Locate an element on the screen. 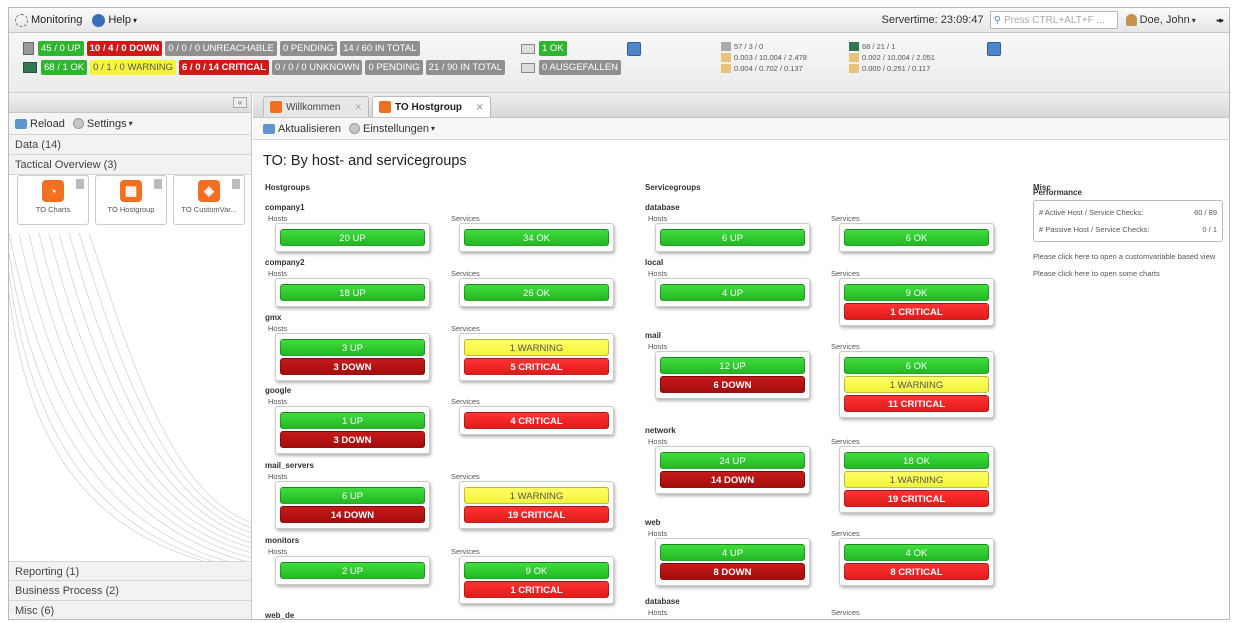 The width and height of the screenshot is (1233, 623). hosts-status-box: 20 UP is located at coordinates (352, 237).